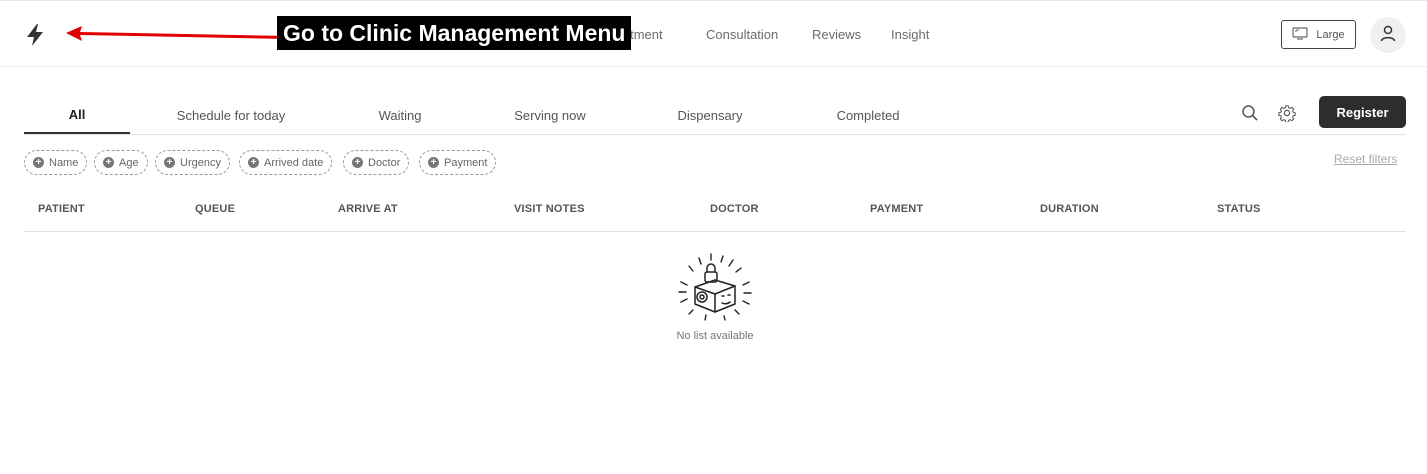 This screenshot has height=474, width=1427. I want to click on nav-item-reviews: Reviews, so click(836, 34).